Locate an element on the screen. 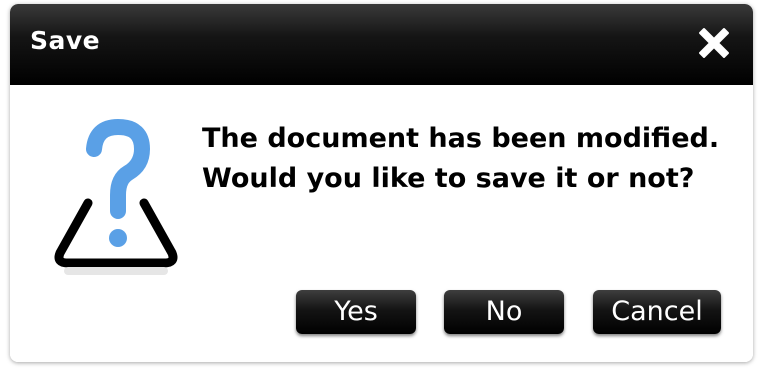 Image resolution: width=759 pixels, height=368 pixels. question-warning-icon is located at coordinates (116, 198).